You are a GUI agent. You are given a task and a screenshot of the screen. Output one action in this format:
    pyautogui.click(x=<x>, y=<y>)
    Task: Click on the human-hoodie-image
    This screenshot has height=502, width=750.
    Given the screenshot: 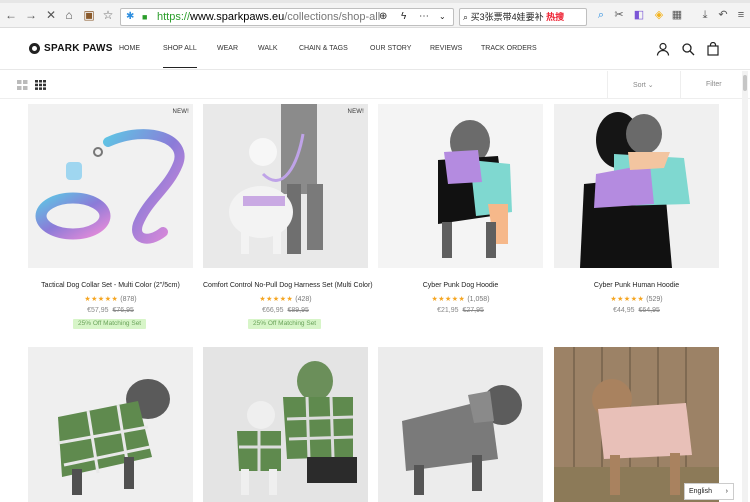 What is the action you would take?
    pyautogui.click(x=635, y=190)
    